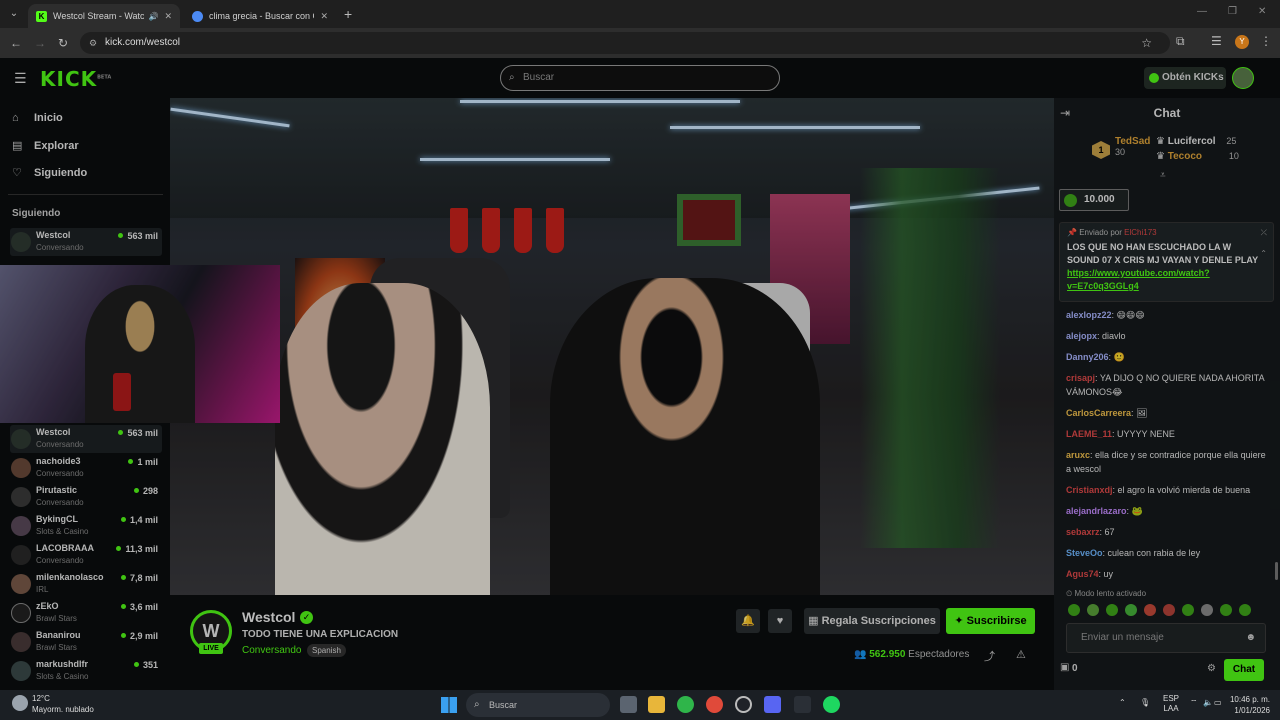  What do you see at coordinates (326, 650) in the screenshot?
I see `language-tag: Spanish` at bounding box center [326, 650].